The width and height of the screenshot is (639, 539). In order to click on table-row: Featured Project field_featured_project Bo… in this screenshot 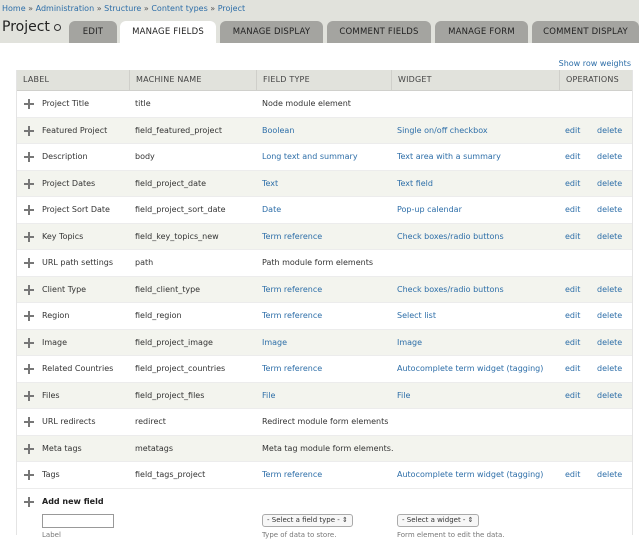, I will do `click(324, 130)`.